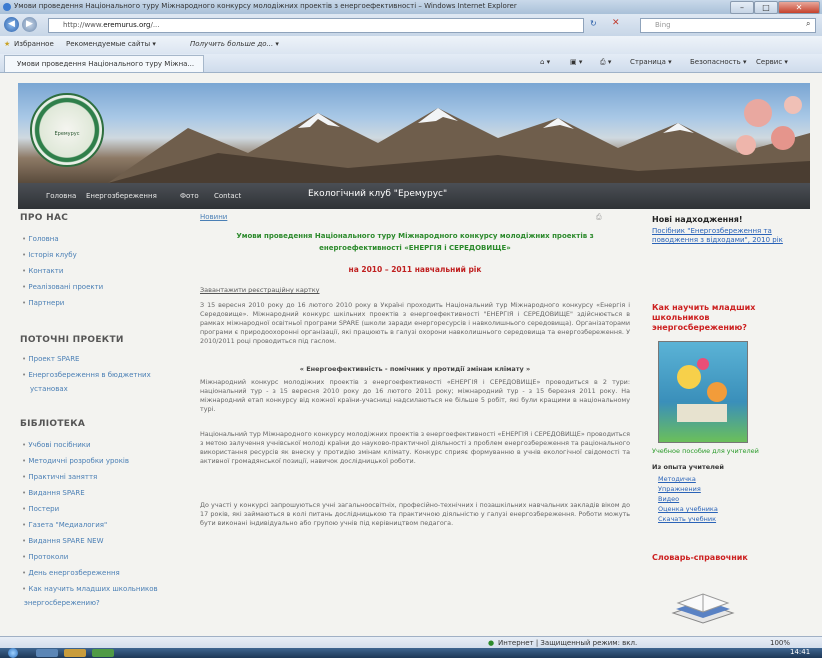 Image resolution: width=822 pixels, height=658 pixels. What do you see at coordinates (53, 493) in the screenshot?
I see `library-item: Видання SPARE` at bounding box center [53, 493].